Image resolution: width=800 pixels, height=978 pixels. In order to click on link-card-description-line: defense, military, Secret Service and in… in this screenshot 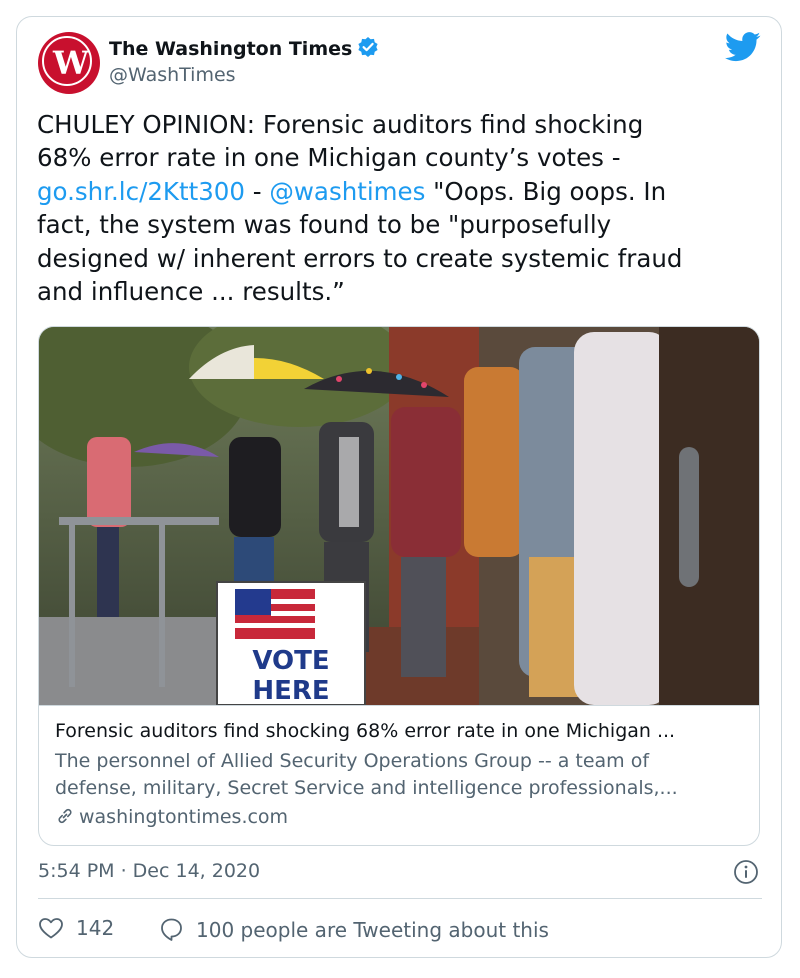, I will do `click(366, 788)`.